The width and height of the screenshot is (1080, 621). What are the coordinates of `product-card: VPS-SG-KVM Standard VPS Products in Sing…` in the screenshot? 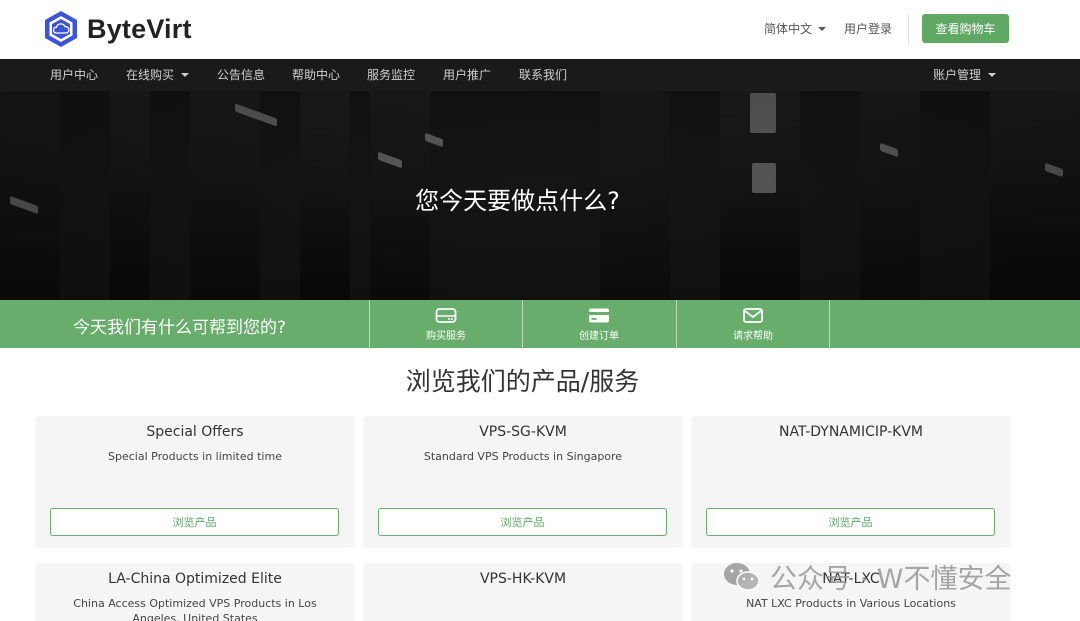 It's located at (523, 481).